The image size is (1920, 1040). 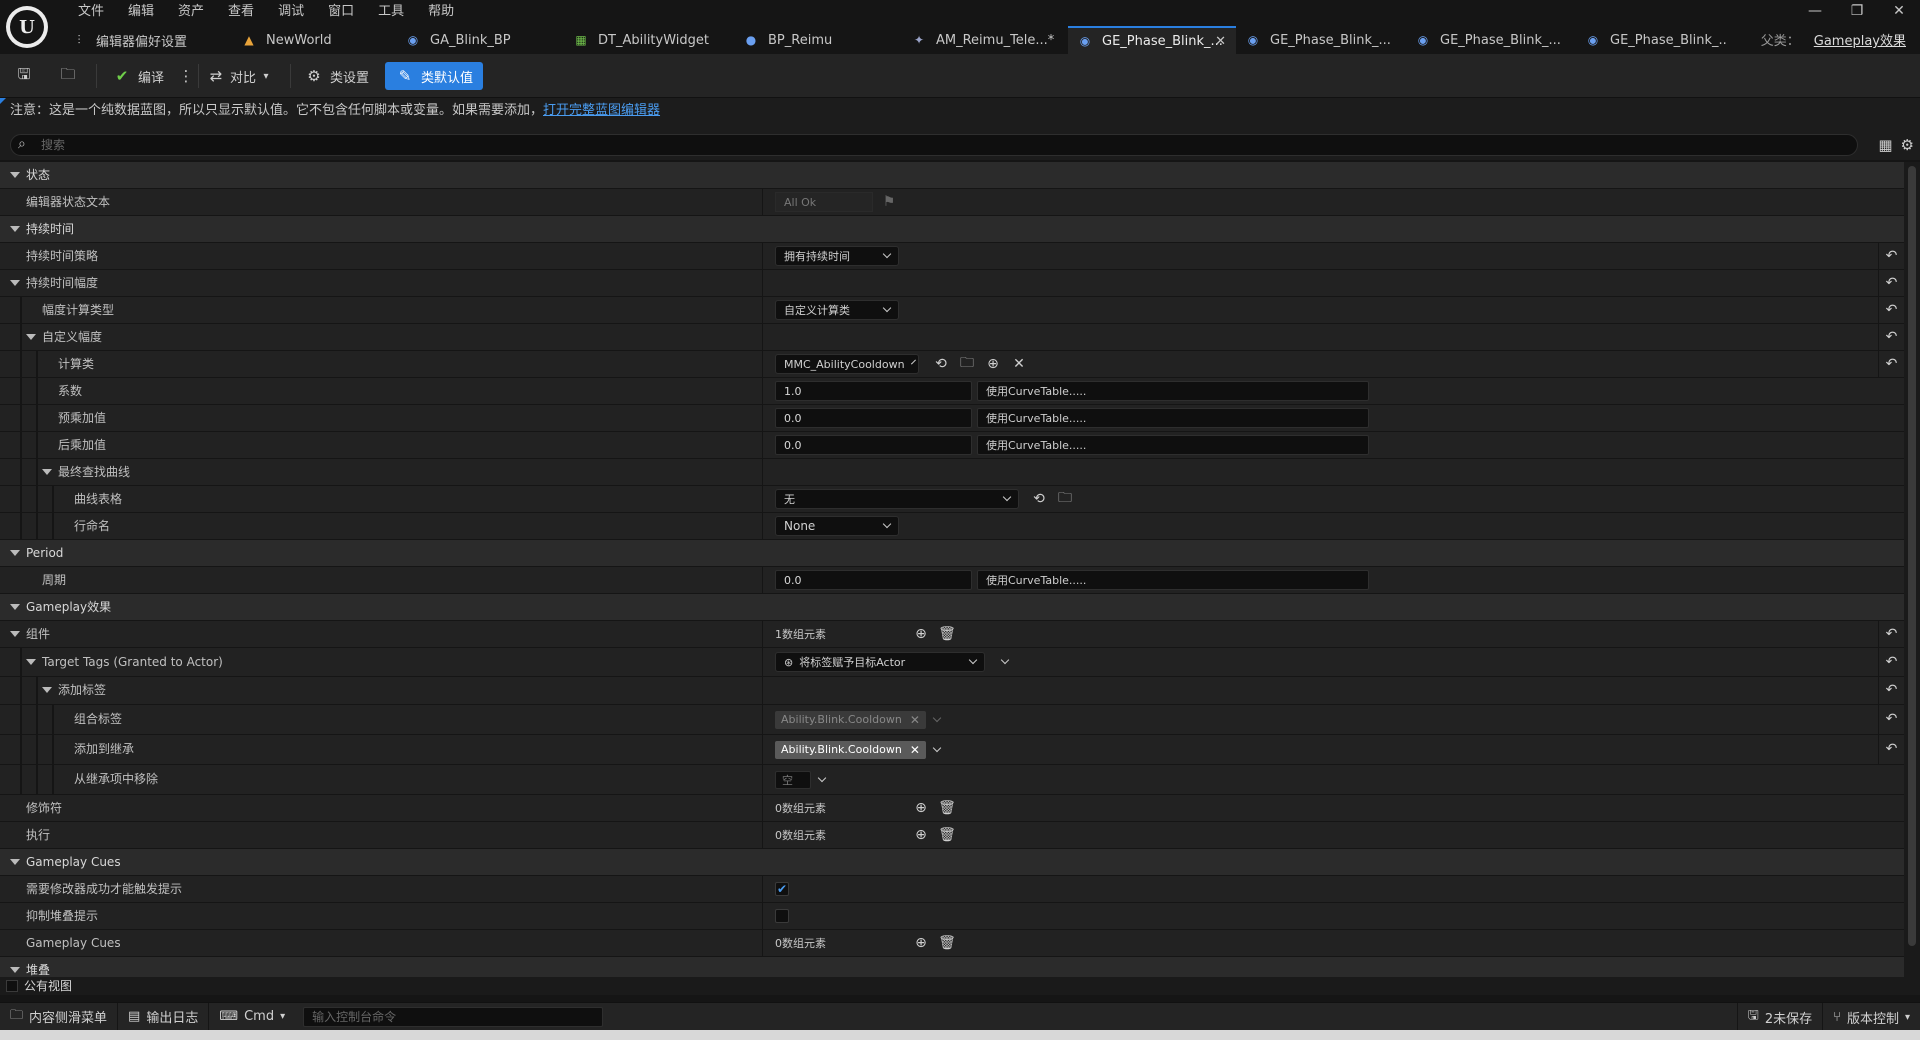 What do you see at coordinates (793, 779) in the screenshot?
I see `removed-tags-empty: 空` at bounding box center [793, 779].